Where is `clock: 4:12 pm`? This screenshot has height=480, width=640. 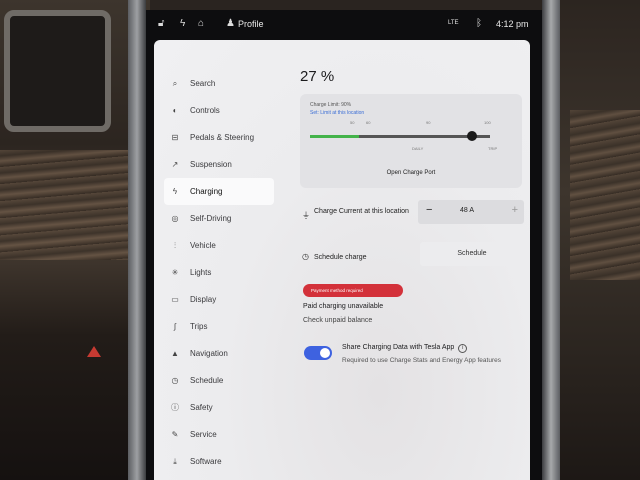 clock: 4:12 pm is located at coordinates (512, 24).